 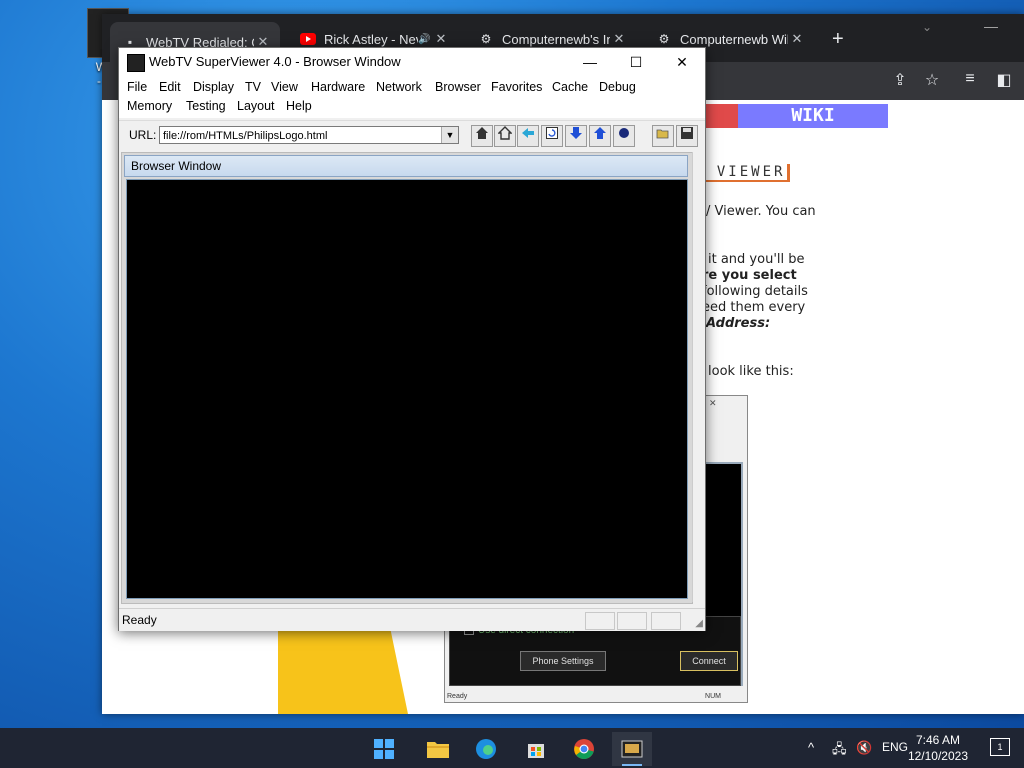 What do you see at coordinates (749, 275) in the screenshot?
I see `wiki-text-line: re you select` at bounding box center [749, 275].